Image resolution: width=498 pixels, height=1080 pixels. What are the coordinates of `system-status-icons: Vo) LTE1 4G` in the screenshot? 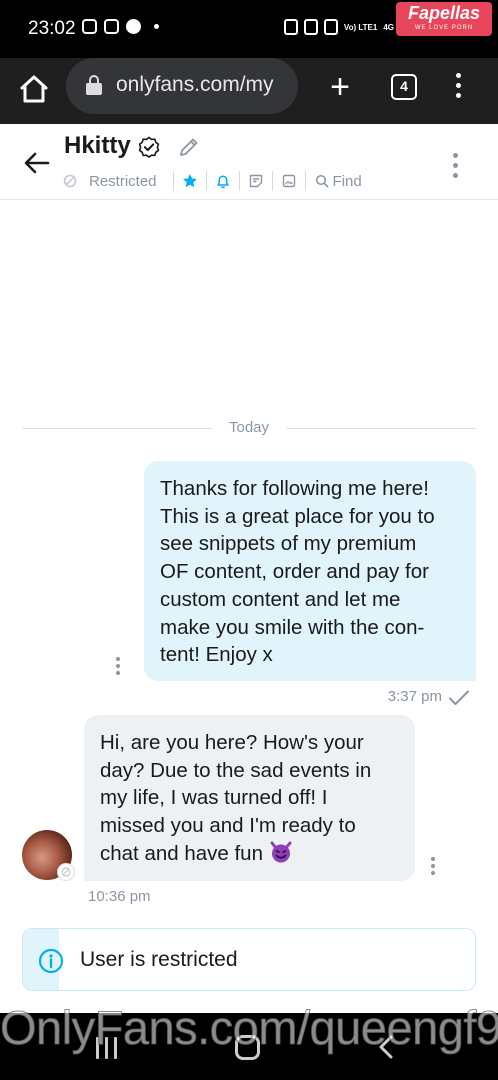 It's located at (338, 27).